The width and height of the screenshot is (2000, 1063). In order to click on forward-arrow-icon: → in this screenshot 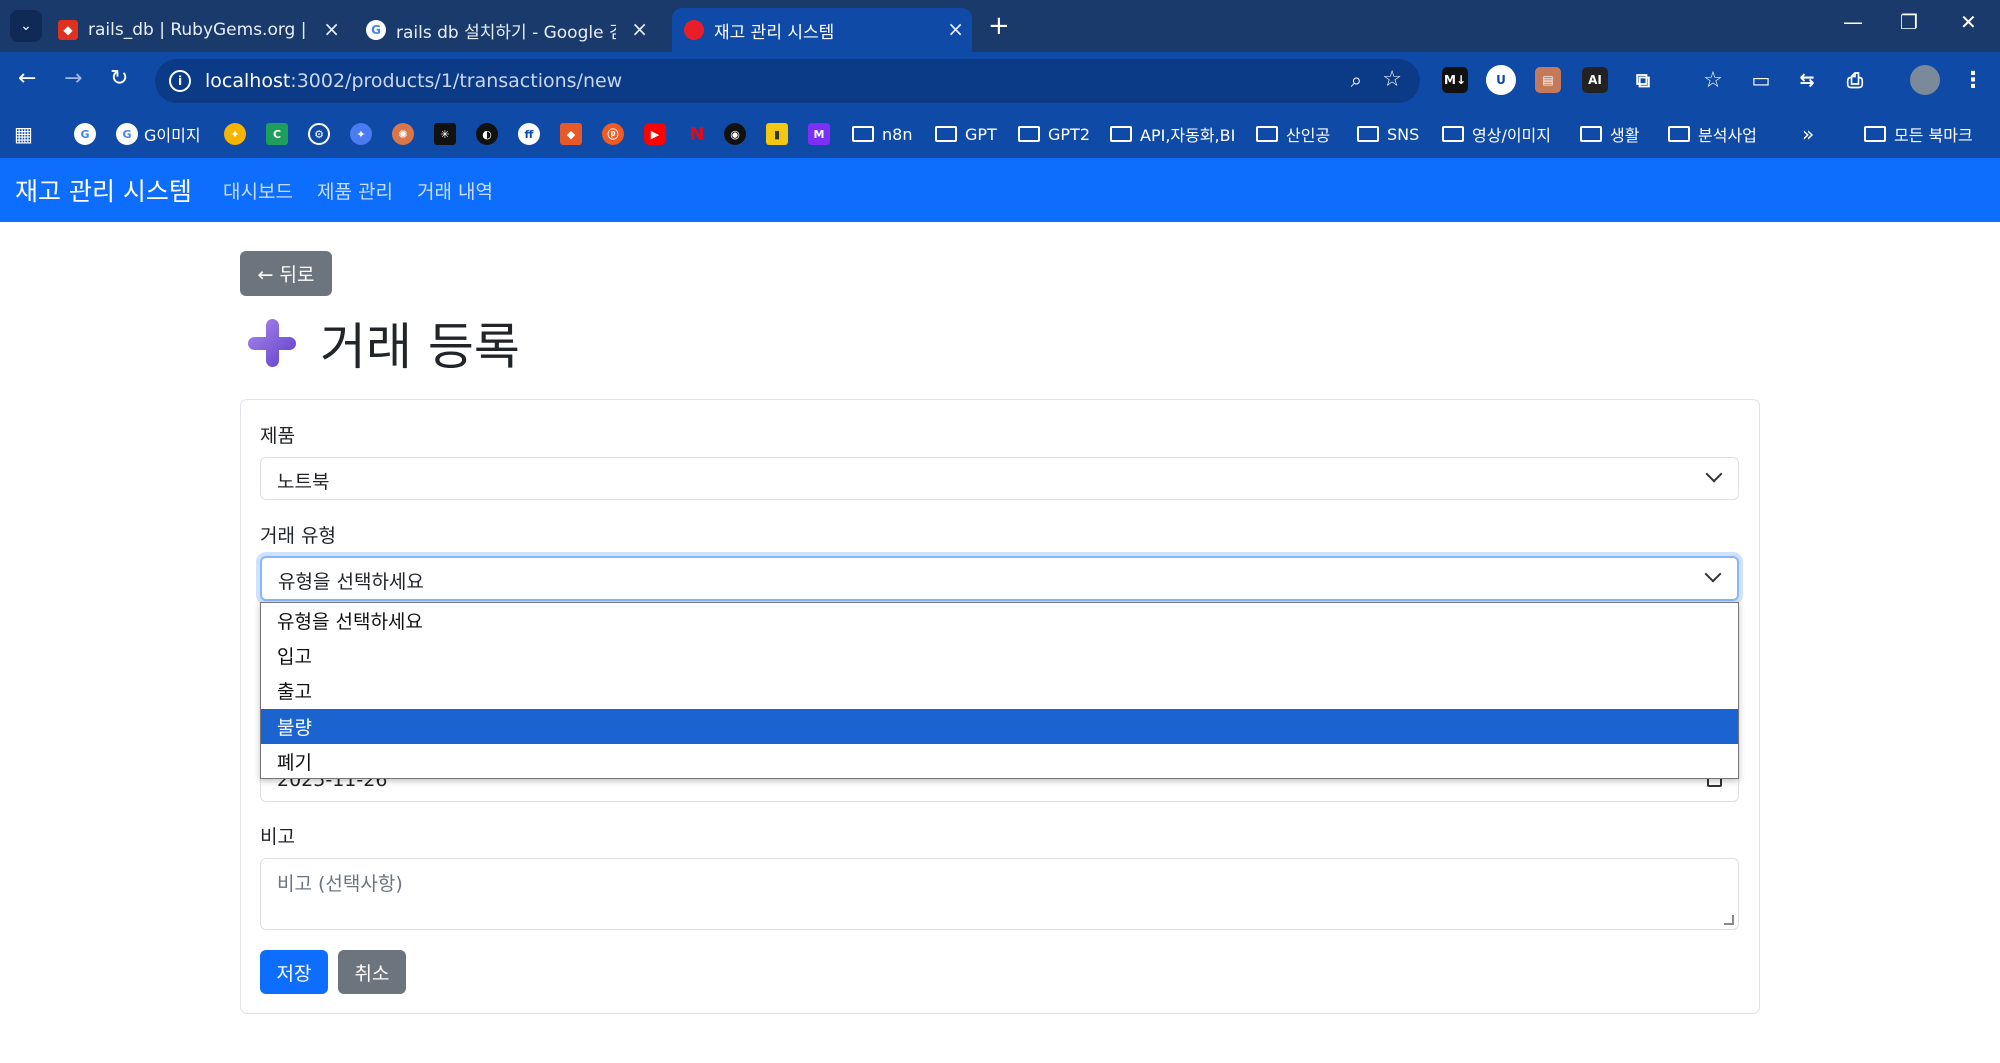, I will do `click(73, 78)`.